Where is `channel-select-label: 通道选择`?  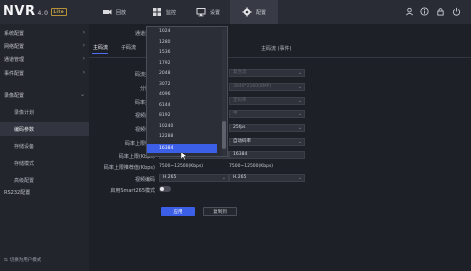
channel-select-label: 通道选择 is located at coordinates (144, 34).